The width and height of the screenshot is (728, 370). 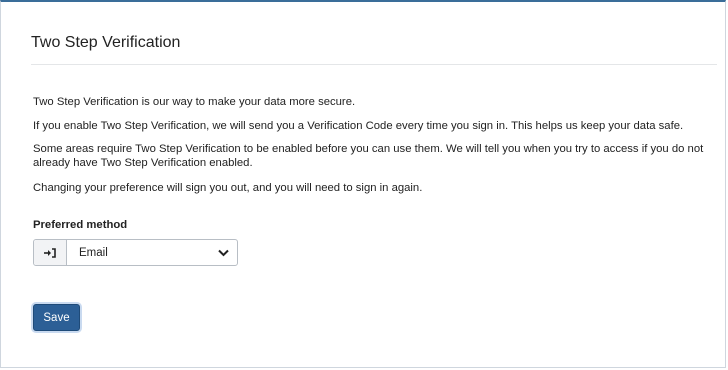 What do you see at coordinates (135, 252) in the screenshot?
I see `preferred-method-select: Email` at bounding box center [135, 252].